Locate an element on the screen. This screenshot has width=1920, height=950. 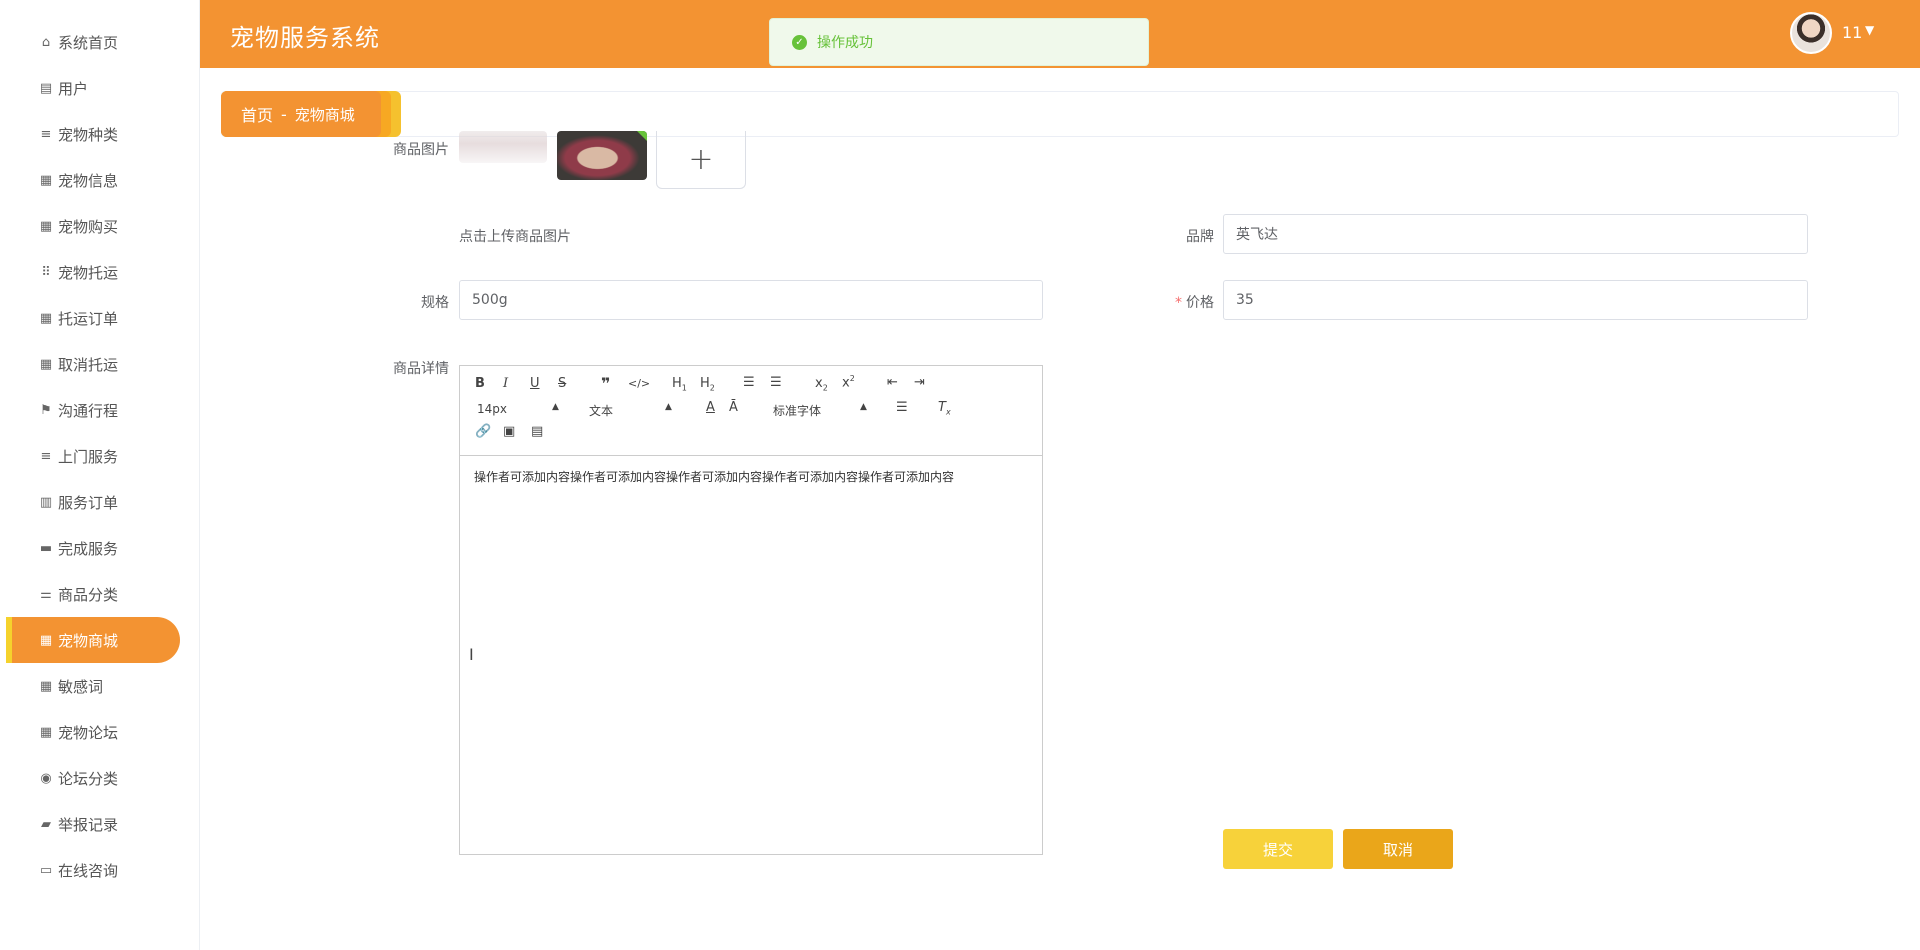
superscript-icon: x2 is located at coordinates (848, 382).